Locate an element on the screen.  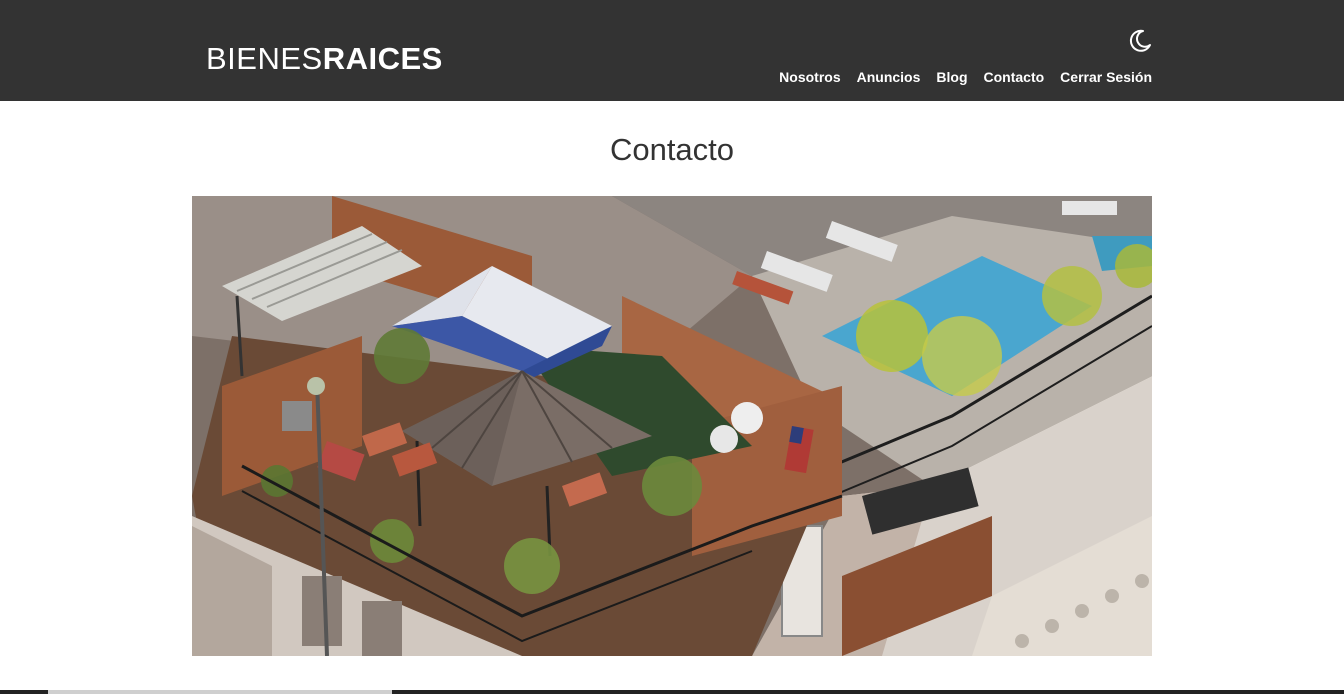
nav-cerrar-sesion: Cerrar Sesión is located at coordinates (1106, 77).